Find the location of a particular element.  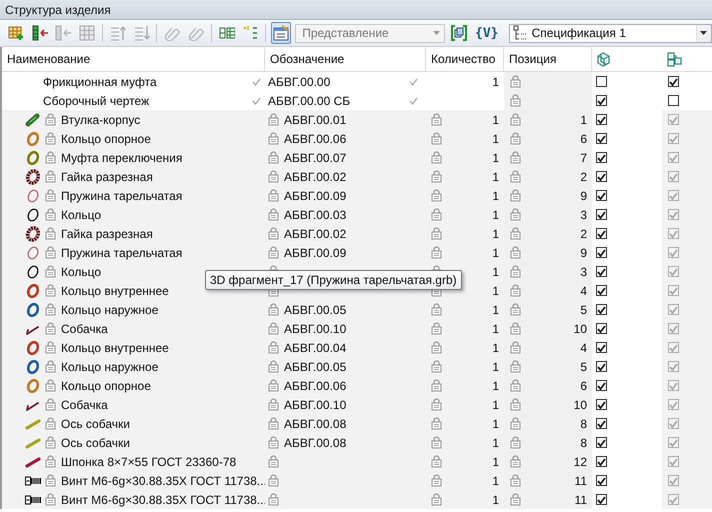

column-arrow-icon is located at coordinates (63, 33).